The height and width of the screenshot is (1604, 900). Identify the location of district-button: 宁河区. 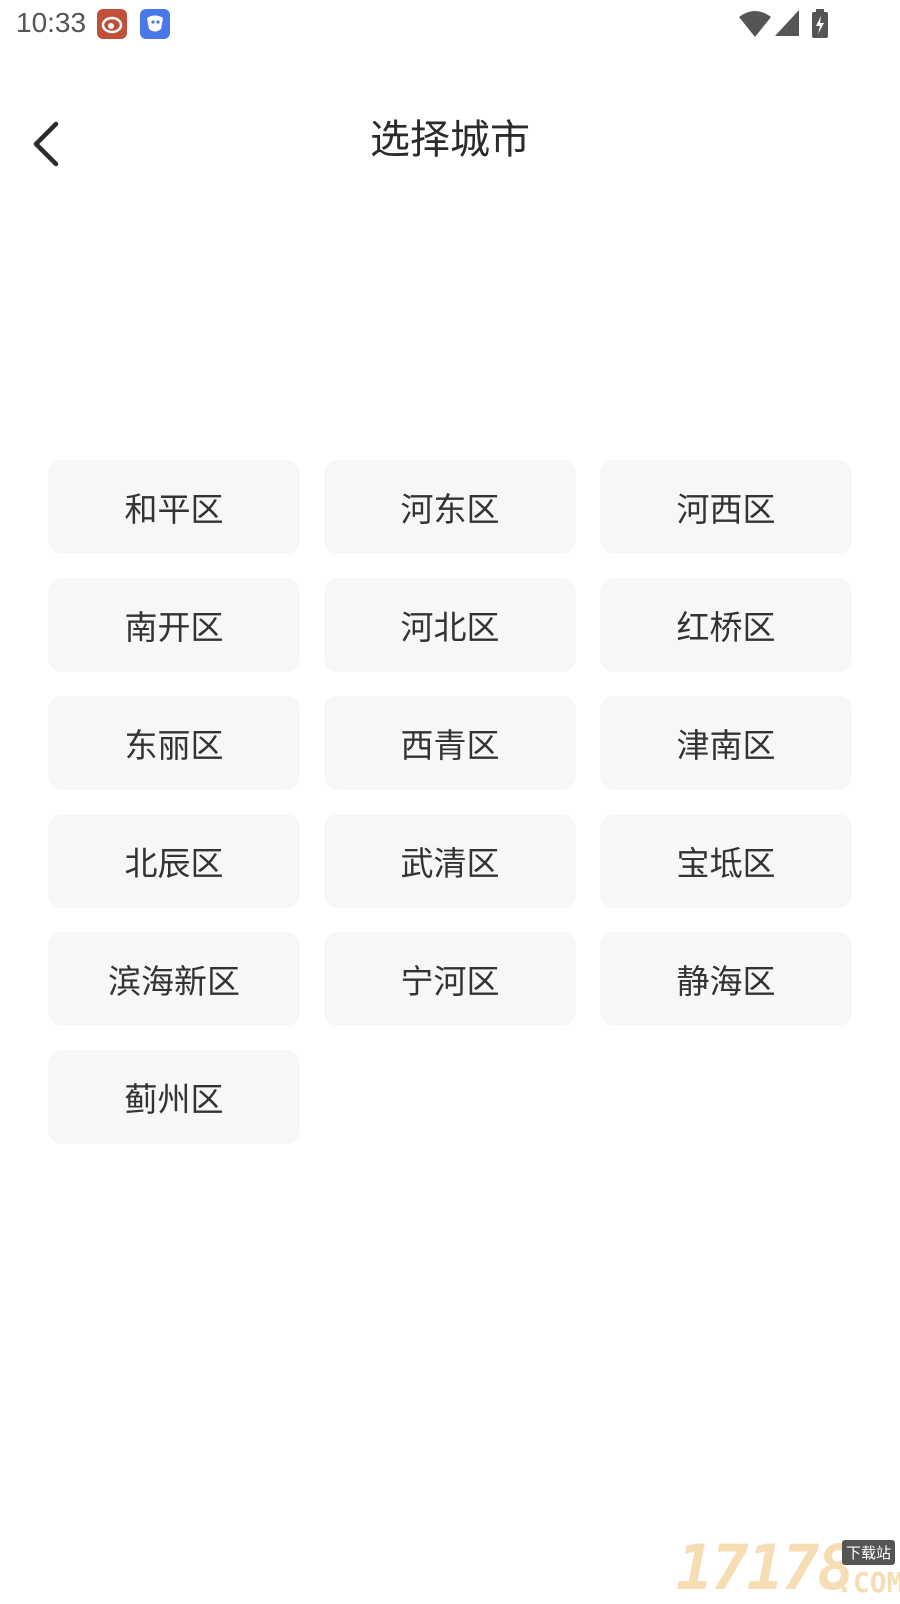
(450, 979).